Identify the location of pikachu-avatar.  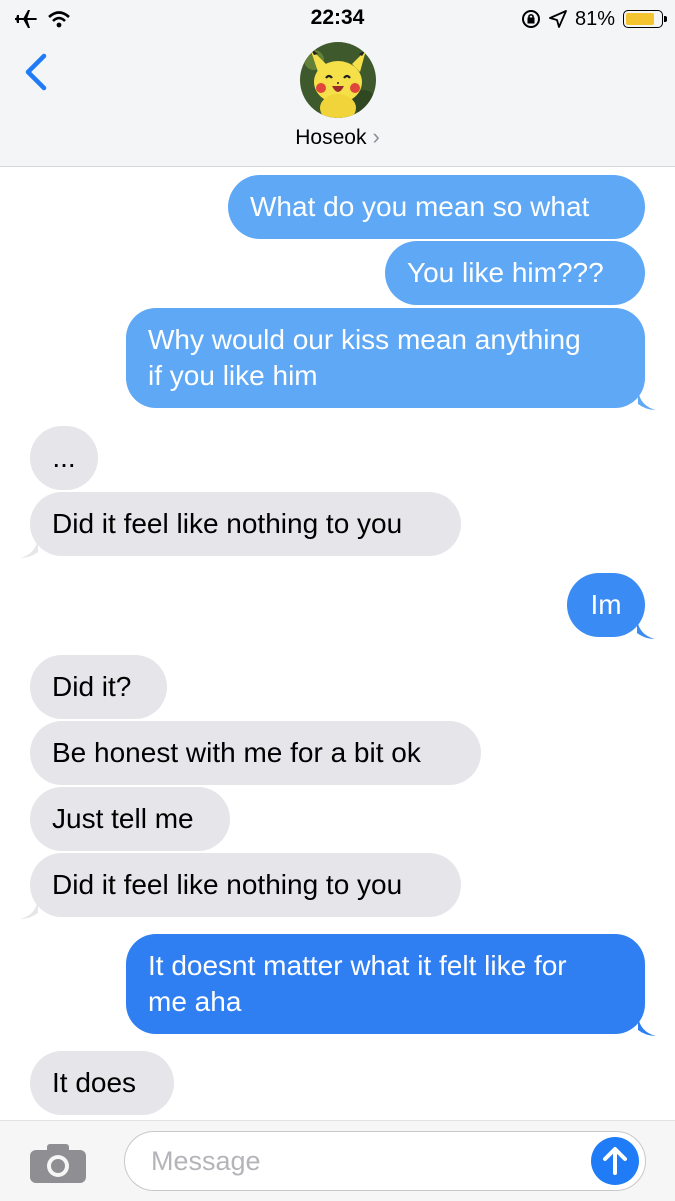
(338, 80).